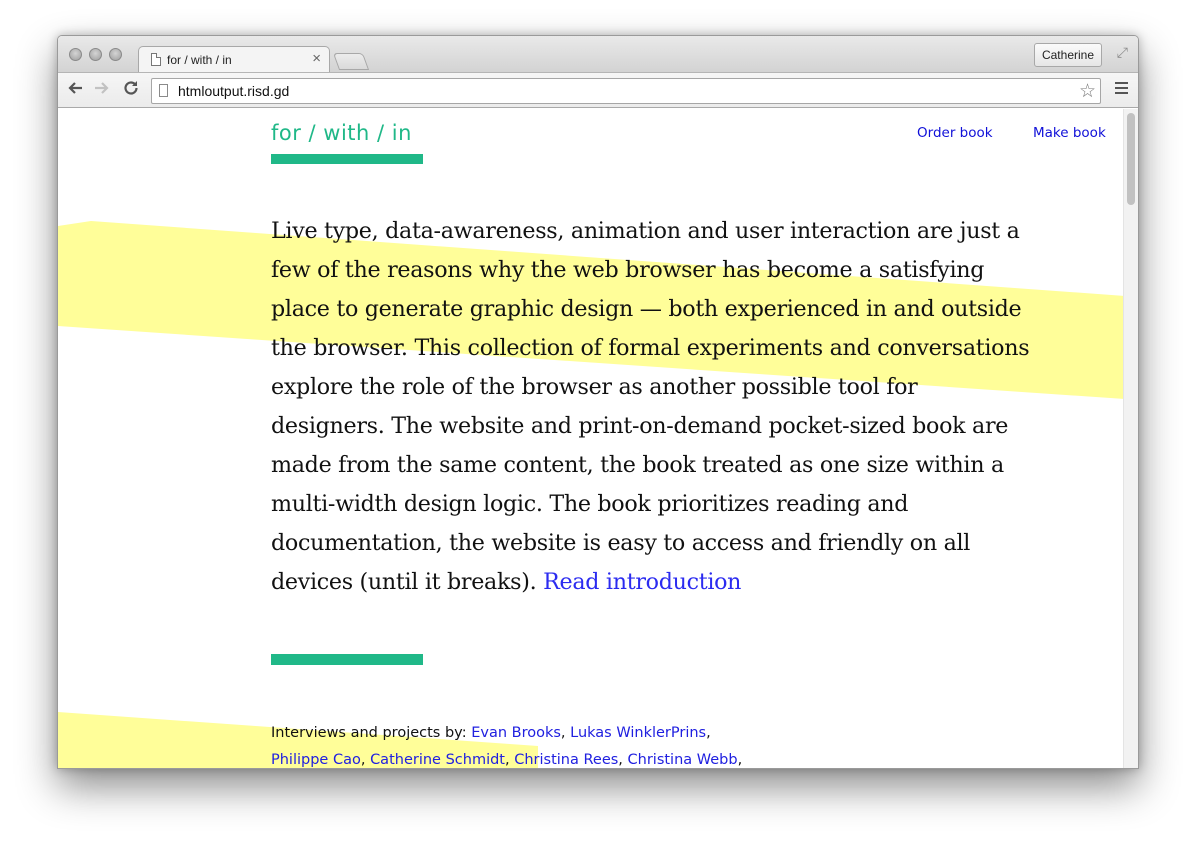 This screenshot has width=1196, height=848. I want to click on browser-toolbar: htmloutput.risd.gd ☆, so click(598, 90).